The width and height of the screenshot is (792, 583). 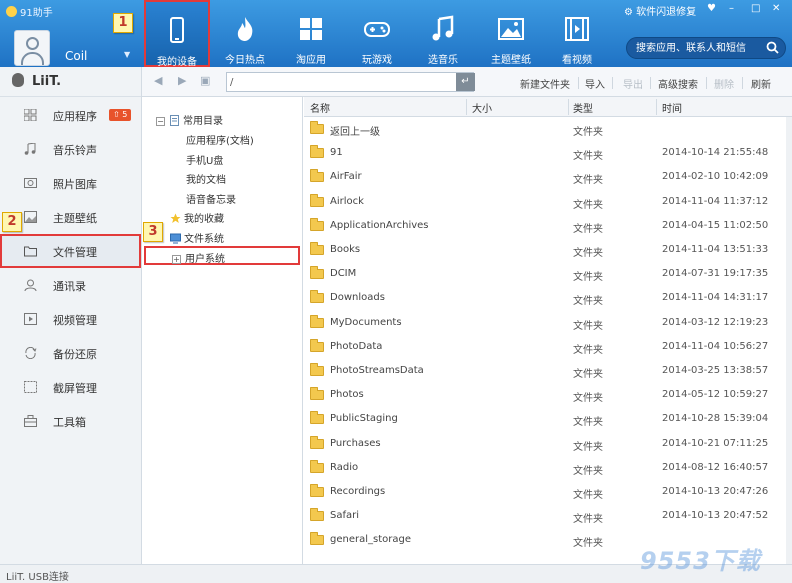 What do you see at coordinates (633, 83) in the screenshot?
I see `export-button: 导出` at bounding box center [633, 83].